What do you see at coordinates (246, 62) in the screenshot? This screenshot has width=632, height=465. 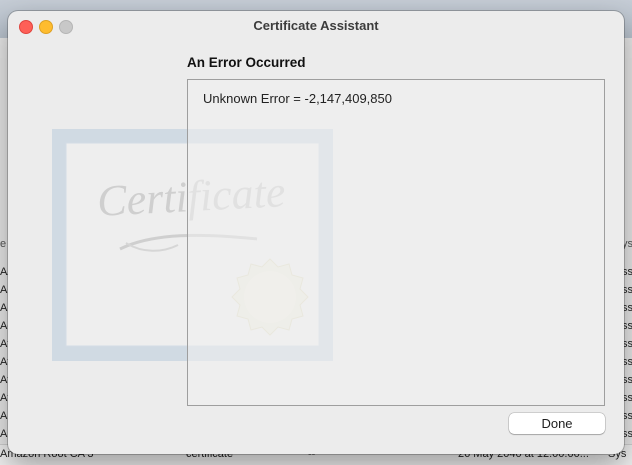 I see `error-heading: An Error Occurred` at bounding box center [246, 62].